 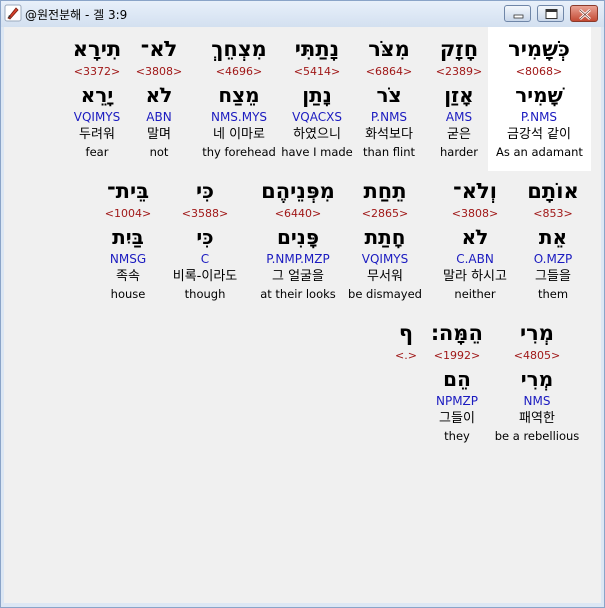 I want to click on morphology-code: O.MZP, so click(x=553, y=259).